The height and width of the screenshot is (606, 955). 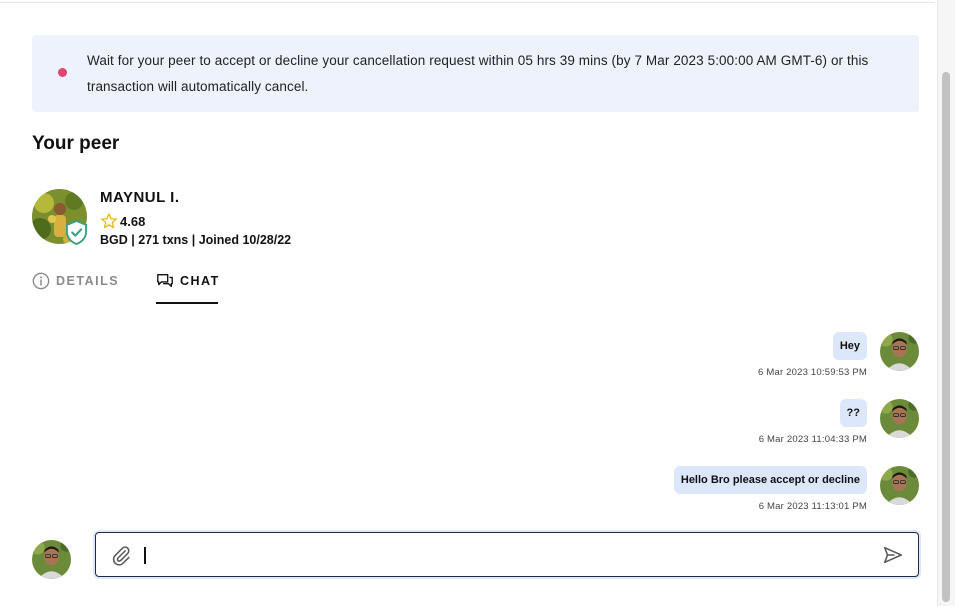 I want to click on text-caret, so click(x=145, y=555).